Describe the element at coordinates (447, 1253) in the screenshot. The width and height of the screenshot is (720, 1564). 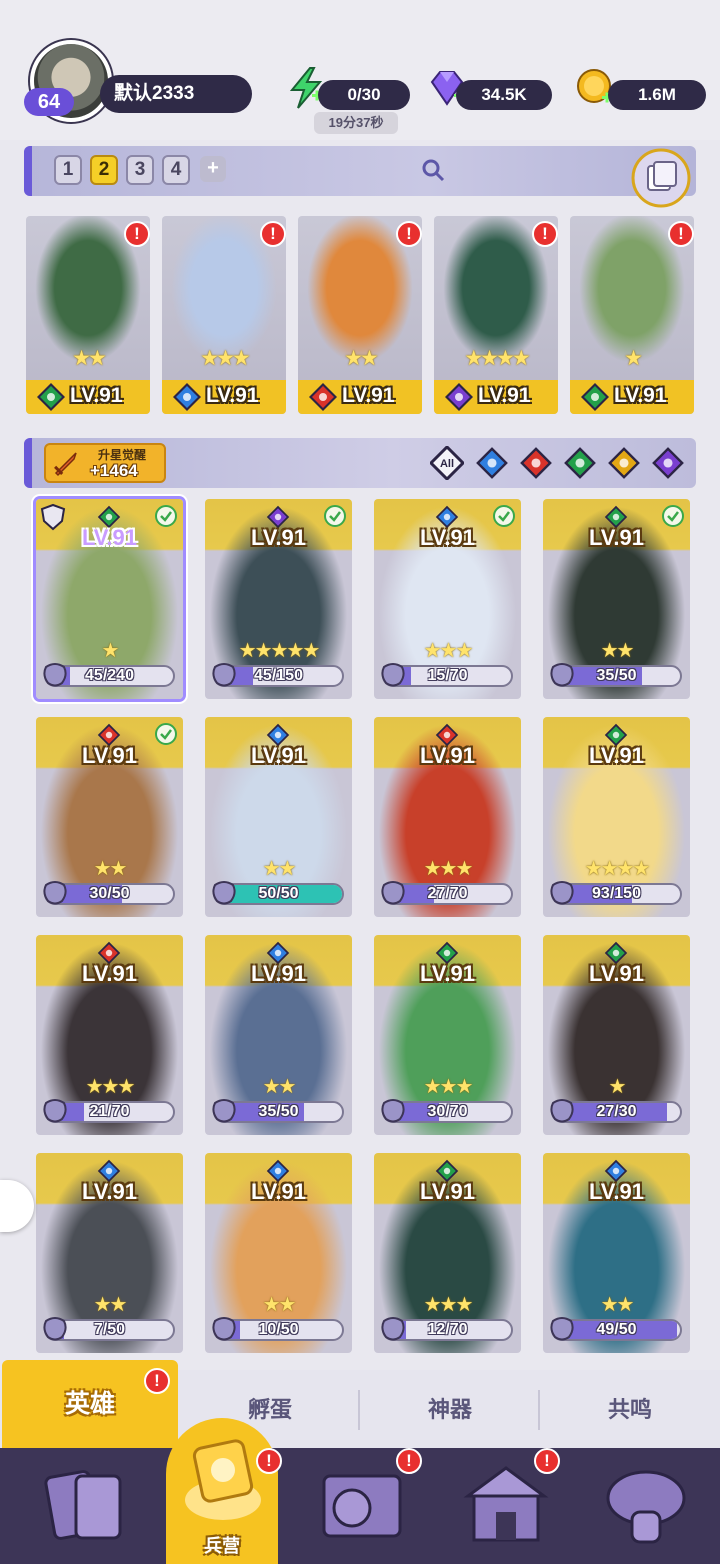
I see `hero-card: LV.91 ★★★ 12/70` at that location.